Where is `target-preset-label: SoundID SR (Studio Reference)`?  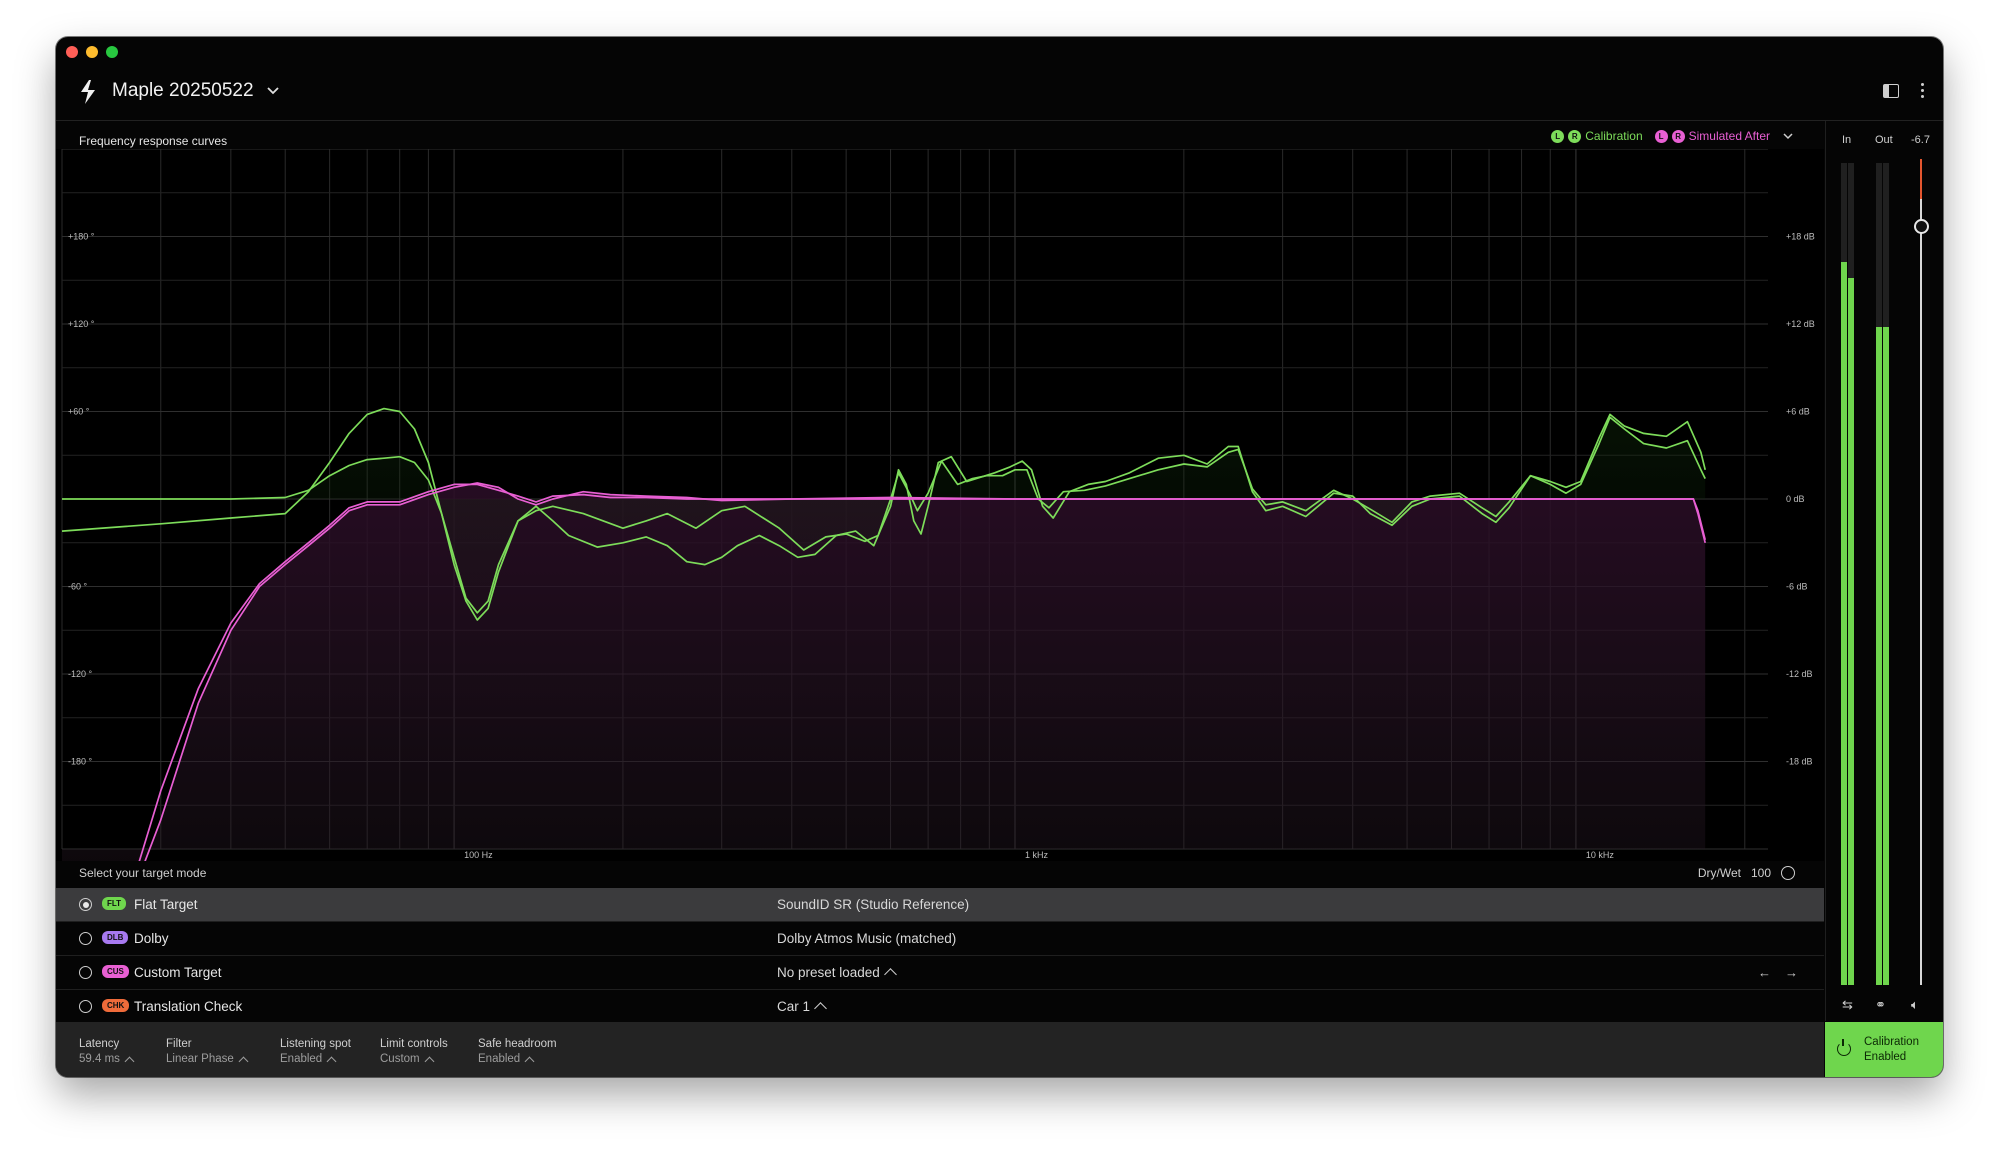
target-preset-label: SoundID SR (Studio Reference) is located at coordinates (873, 904).